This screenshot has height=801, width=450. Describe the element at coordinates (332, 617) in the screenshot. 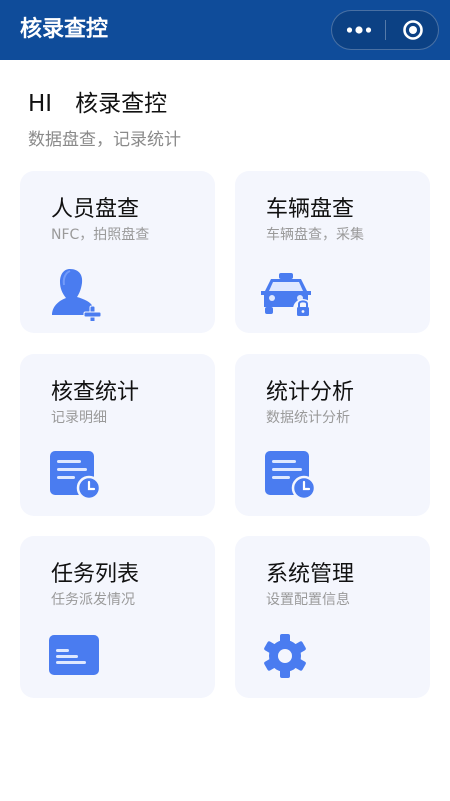

I see `card-system-management: 系统管理 设置配置信息` at that location.